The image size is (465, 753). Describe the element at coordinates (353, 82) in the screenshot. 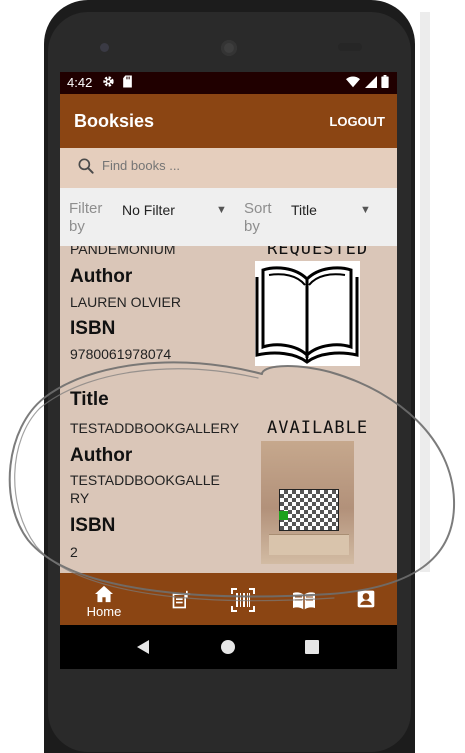

I see `wifi-icon` at that location.